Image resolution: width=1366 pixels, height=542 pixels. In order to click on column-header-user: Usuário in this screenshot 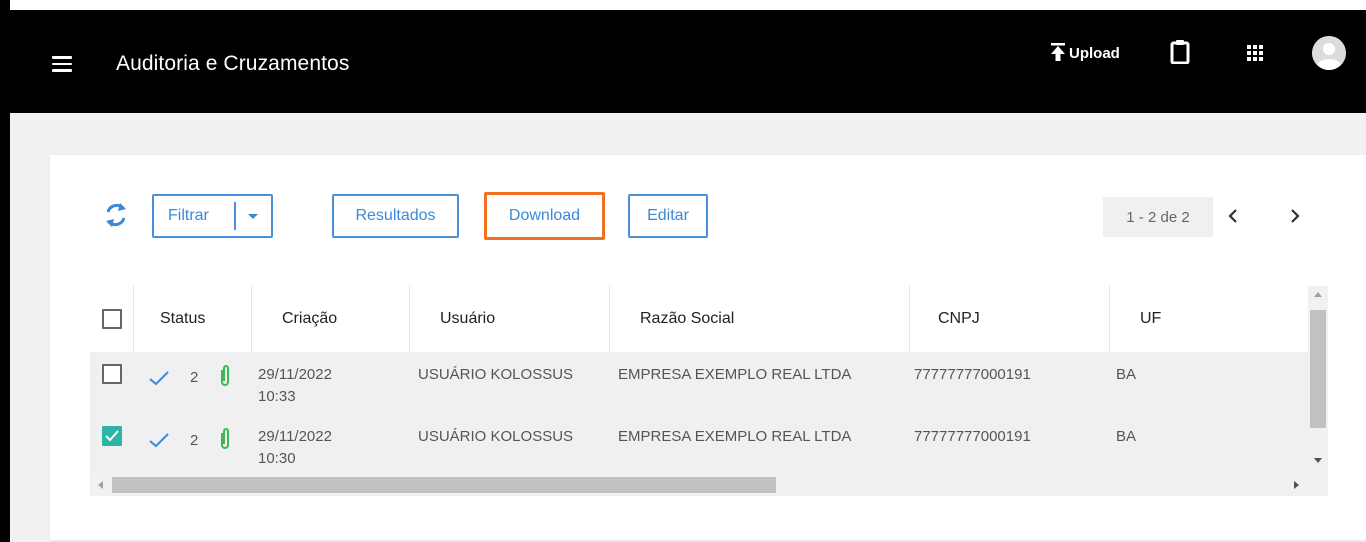, I will do `click(510, 319)`.